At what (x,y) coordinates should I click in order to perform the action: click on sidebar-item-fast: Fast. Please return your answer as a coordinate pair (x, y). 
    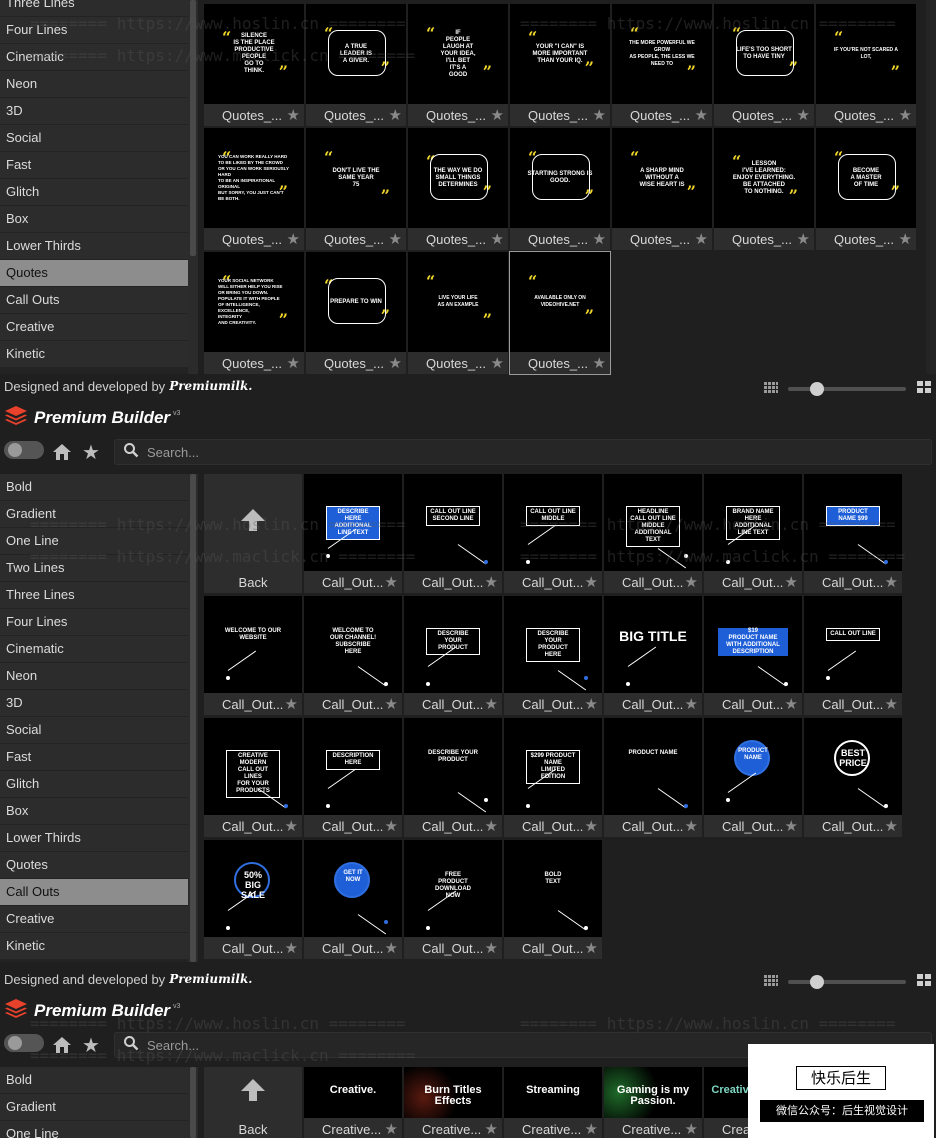
    Looking at the image, I should click on (94, 757).